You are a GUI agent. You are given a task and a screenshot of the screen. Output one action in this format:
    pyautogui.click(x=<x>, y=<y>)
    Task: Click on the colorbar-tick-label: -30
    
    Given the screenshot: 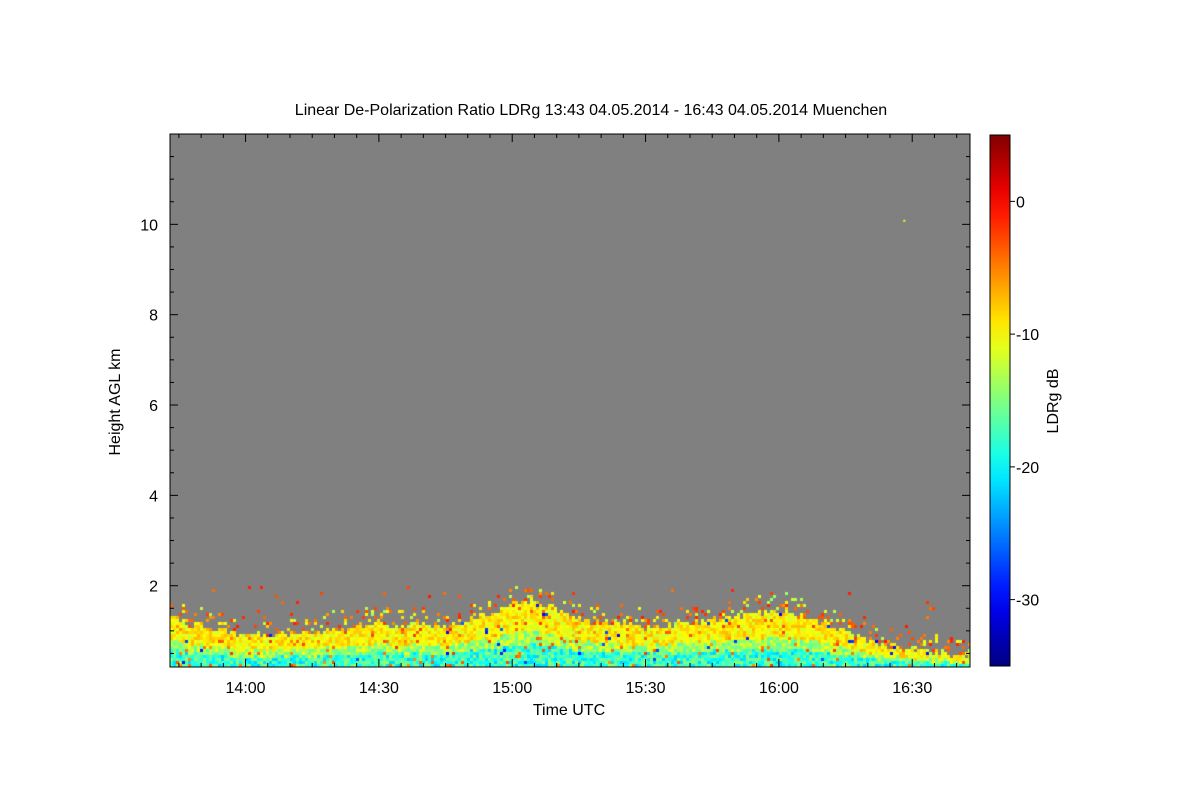 What is the action you would take?
    pyautogui.click(x=1027, y=601)
    